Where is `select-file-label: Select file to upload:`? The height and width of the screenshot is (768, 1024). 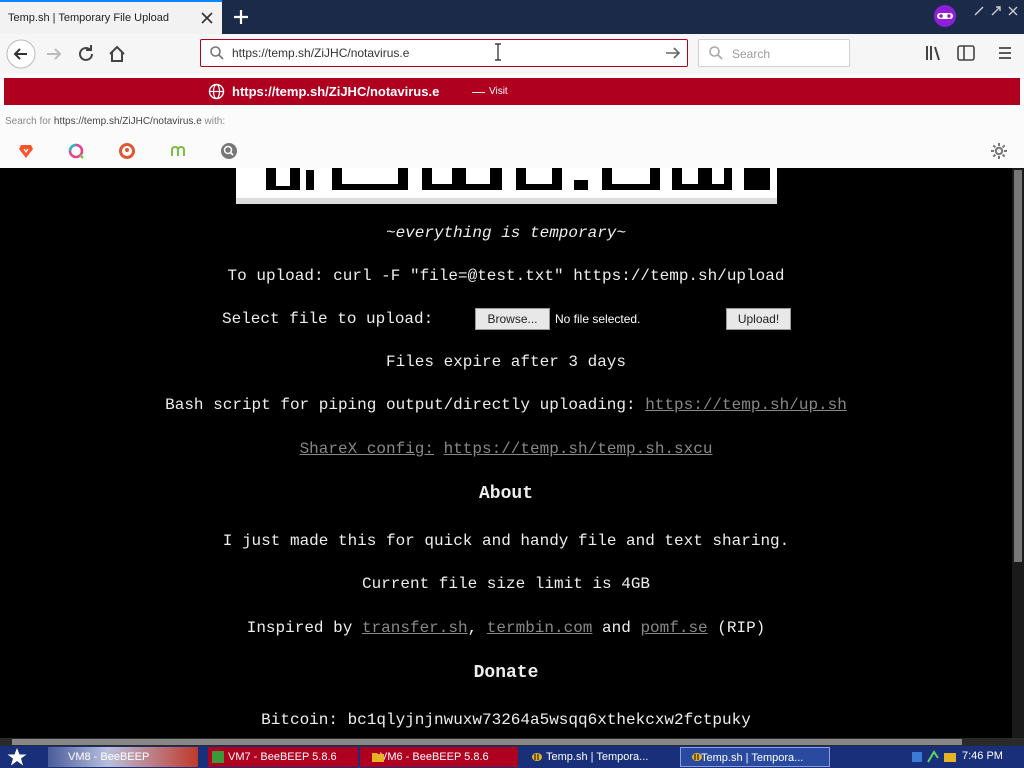
select-file-label: Select file to upload: is located at coordinates (328, 319).